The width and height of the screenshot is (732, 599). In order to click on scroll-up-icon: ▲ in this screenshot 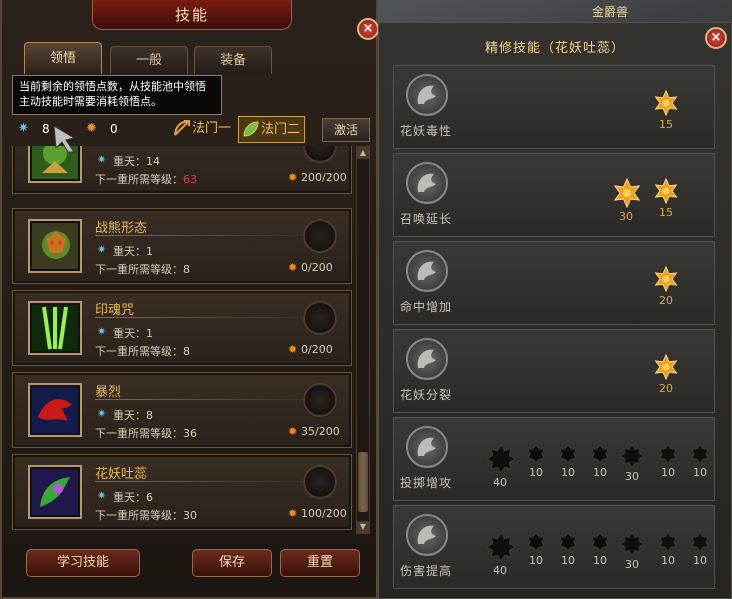, I will do `click(363, 153)`.